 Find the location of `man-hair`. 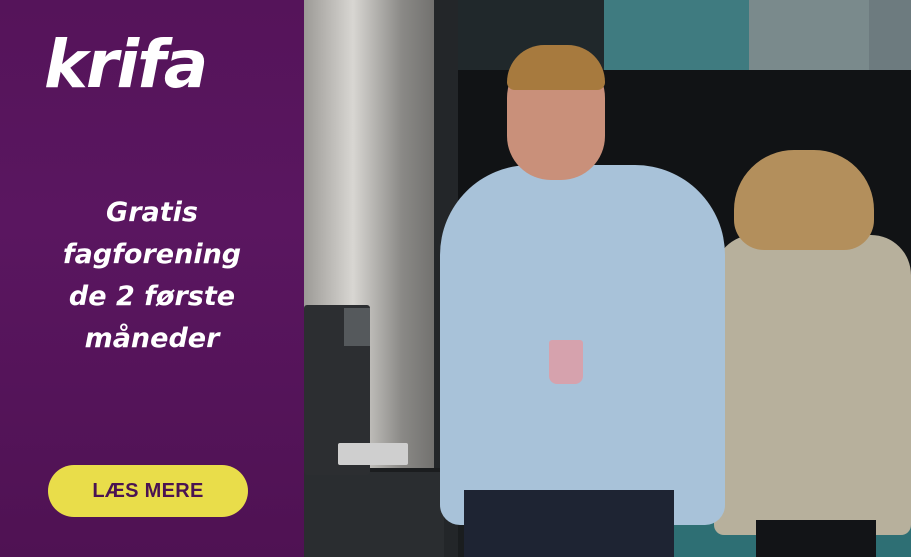

man-hair is located at coordinates (556, 67).